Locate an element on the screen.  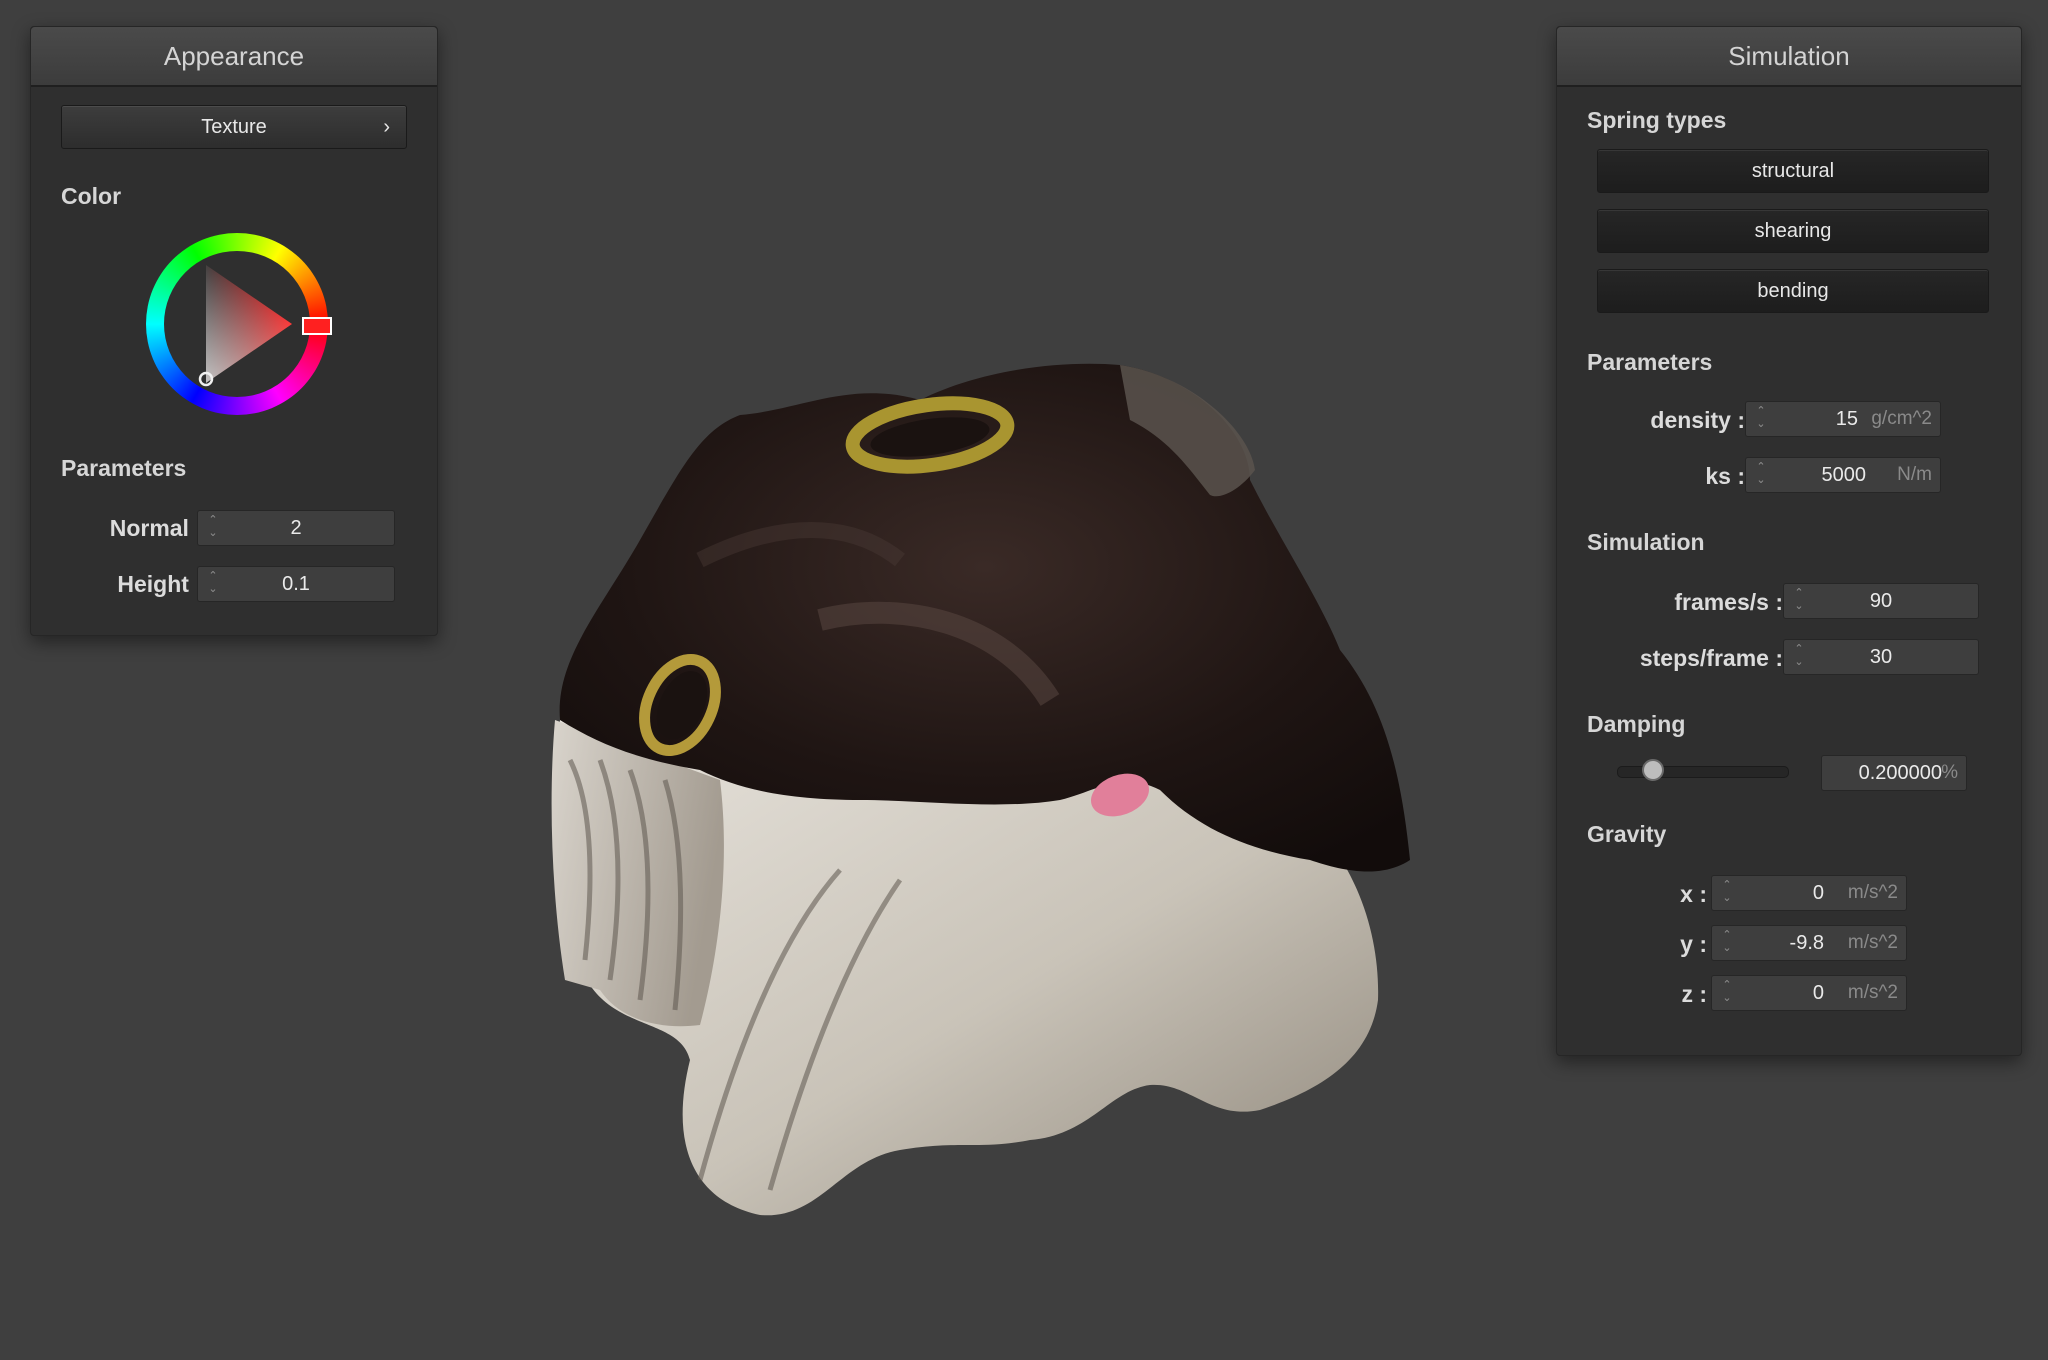
simulation-section-label: Simulation is located at coordinates (1646, 542).